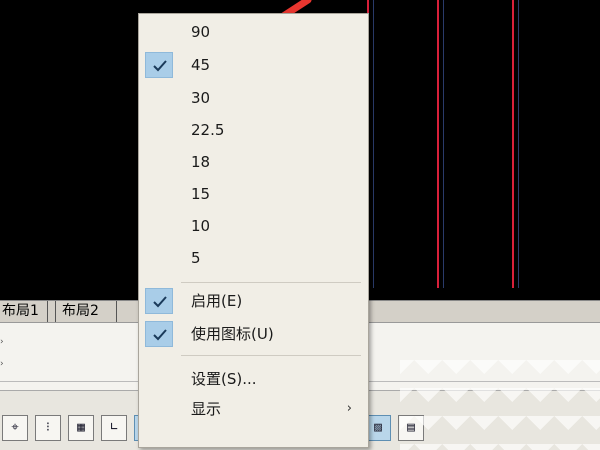 Image resolution: width=600 pixels, height=450 pixels. Describe the element at coordinates (500, 405) in the screenshot. I see `watermark-pattern` at that location.